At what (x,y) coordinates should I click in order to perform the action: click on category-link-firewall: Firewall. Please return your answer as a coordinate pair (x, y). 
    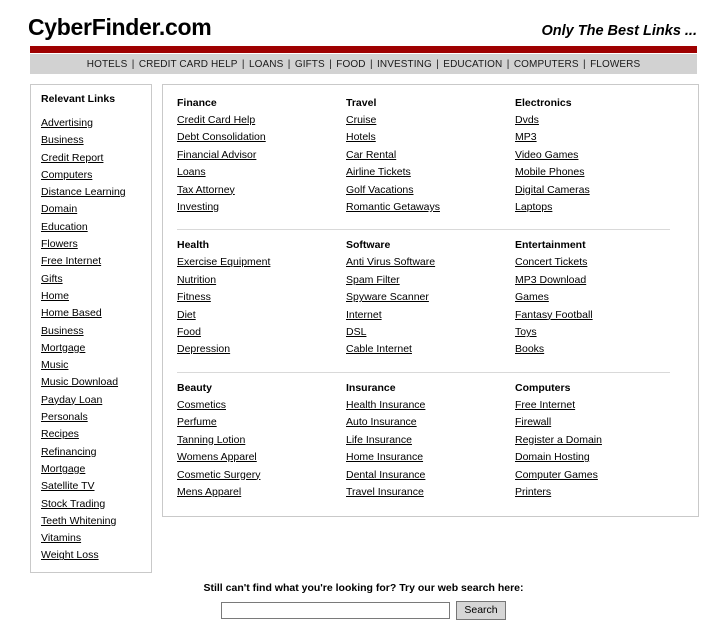
    Looking at the image, I should click on (533, 422).